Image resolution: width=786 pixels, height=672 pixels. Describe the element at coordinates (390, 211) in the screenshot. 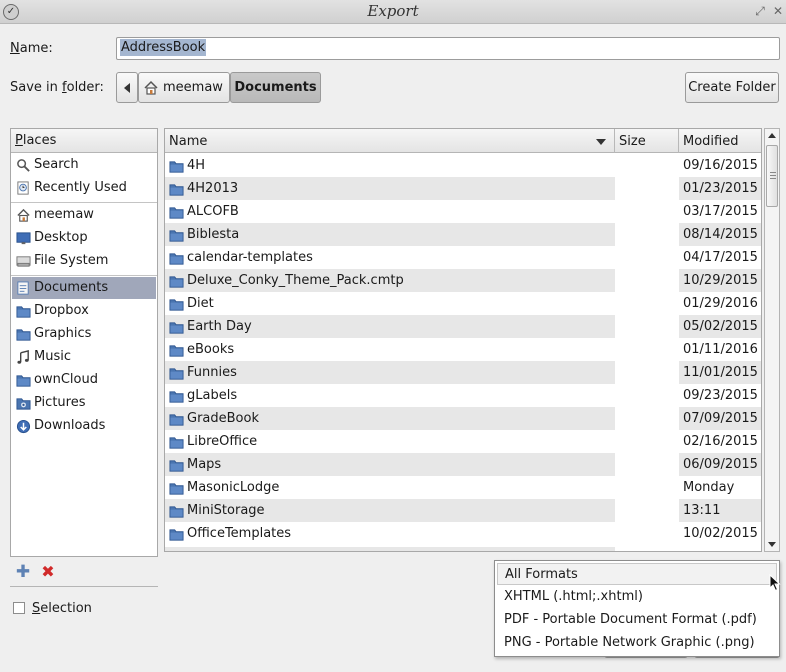

I see `file-name-cell: ALCOFB` at that location.